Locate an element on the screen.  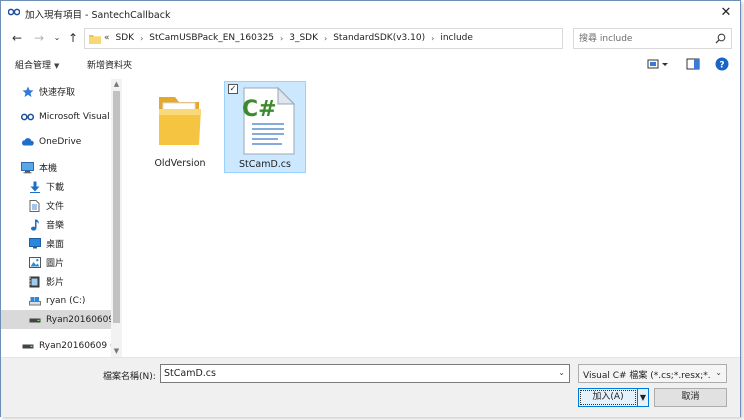
star-icon is located at coordinates (27, 91).